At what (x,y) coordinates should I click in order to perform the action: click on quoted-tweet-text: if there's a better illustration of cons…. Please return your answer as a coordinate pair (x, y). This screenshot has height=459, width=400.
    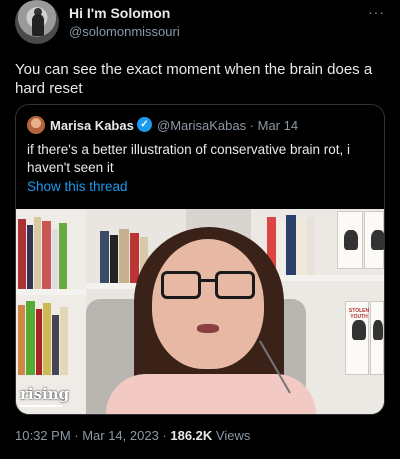
    Looking at the image, I should click on (188, 158).